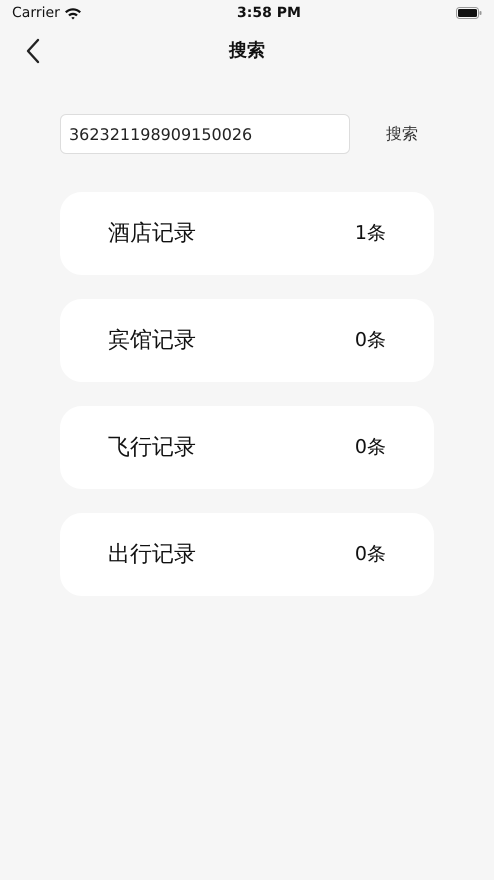 The height and width of the screenshot is (880, 494). I want to click on record-card: 酒店记录 1条, so click(247, 233).